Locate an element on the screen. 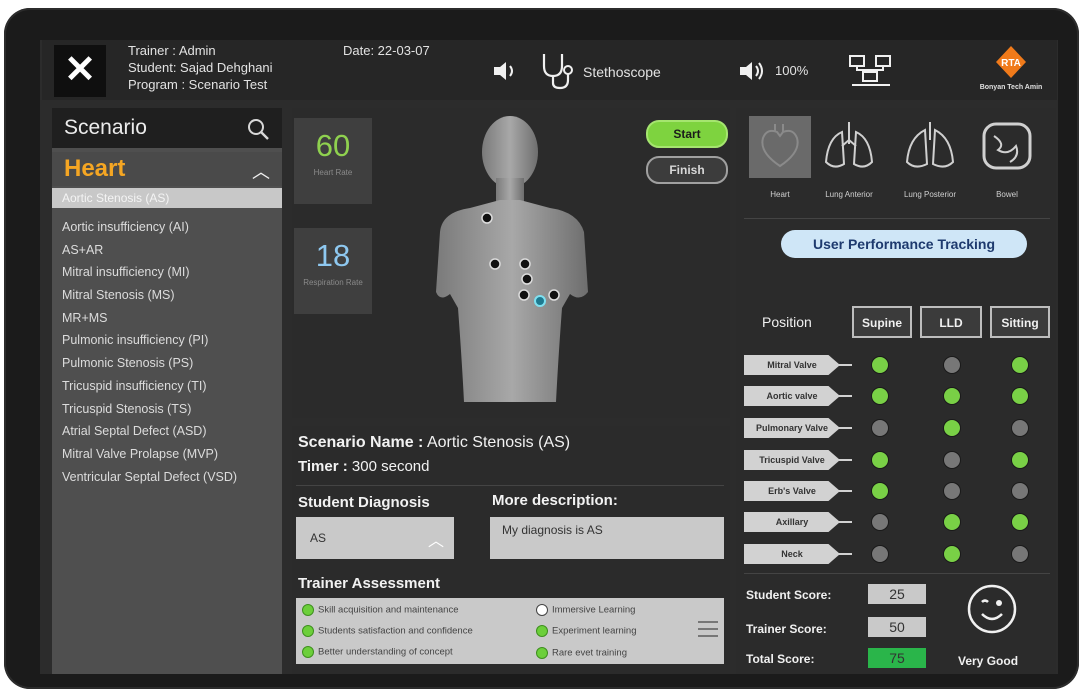 The image size is (1083, 691). assessment-item: Rare evet training is located at coordinates (581, 653).